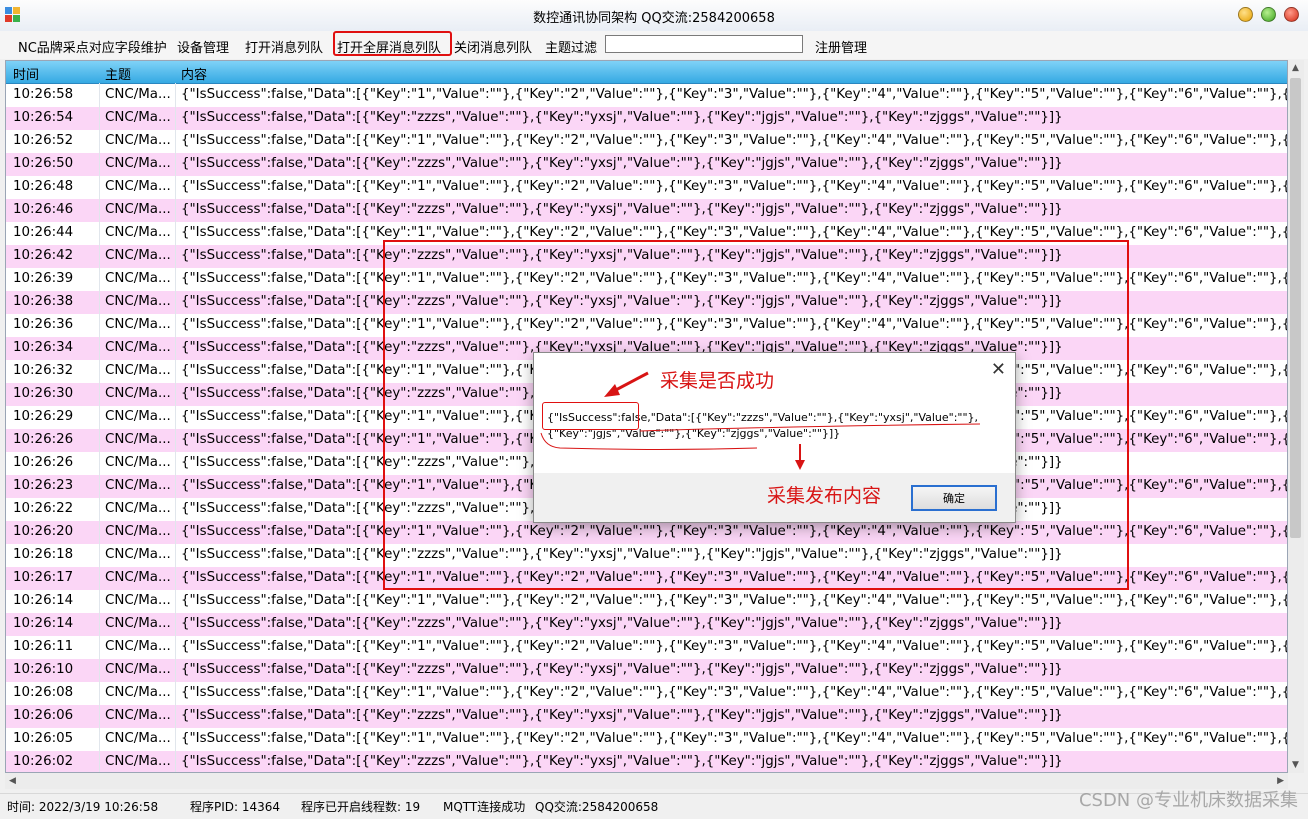 Image resolution: width=1308 pixels, height=819 pixels. What do you see at coordinates (626, 384) in the screenshot?
I see `arrow-to-success-icon` at bounding box center [626, 384].